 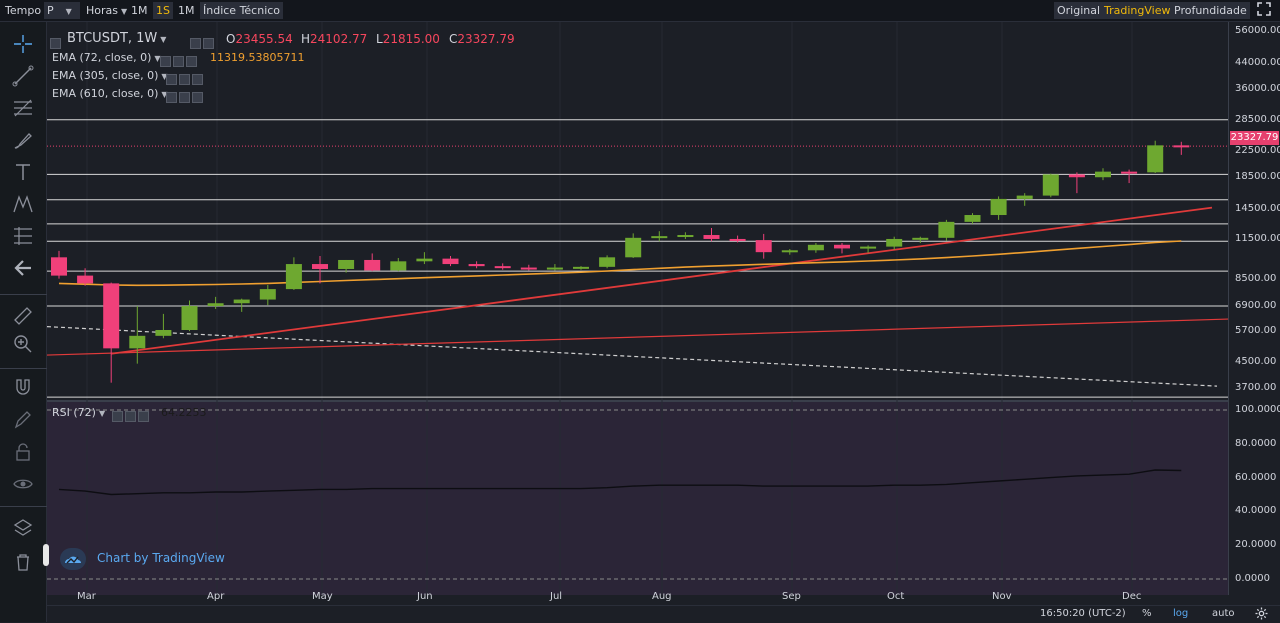 What do you see at coordinates (23, 236) in the screenshot?
I see `prediction-tool-icon` at bounding box center [23, 236].